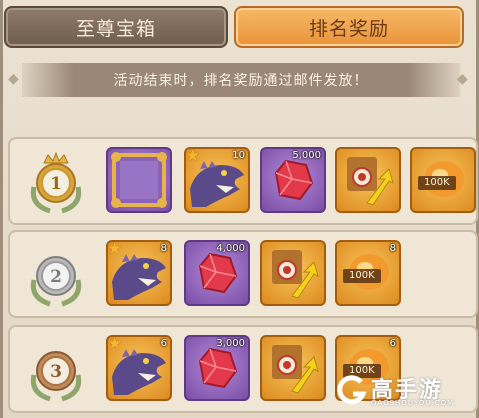  What do you see at coordinates (293, 180) in the screenshot?
I see `reward-gem: 5,000` at bounding box center [293, 180].